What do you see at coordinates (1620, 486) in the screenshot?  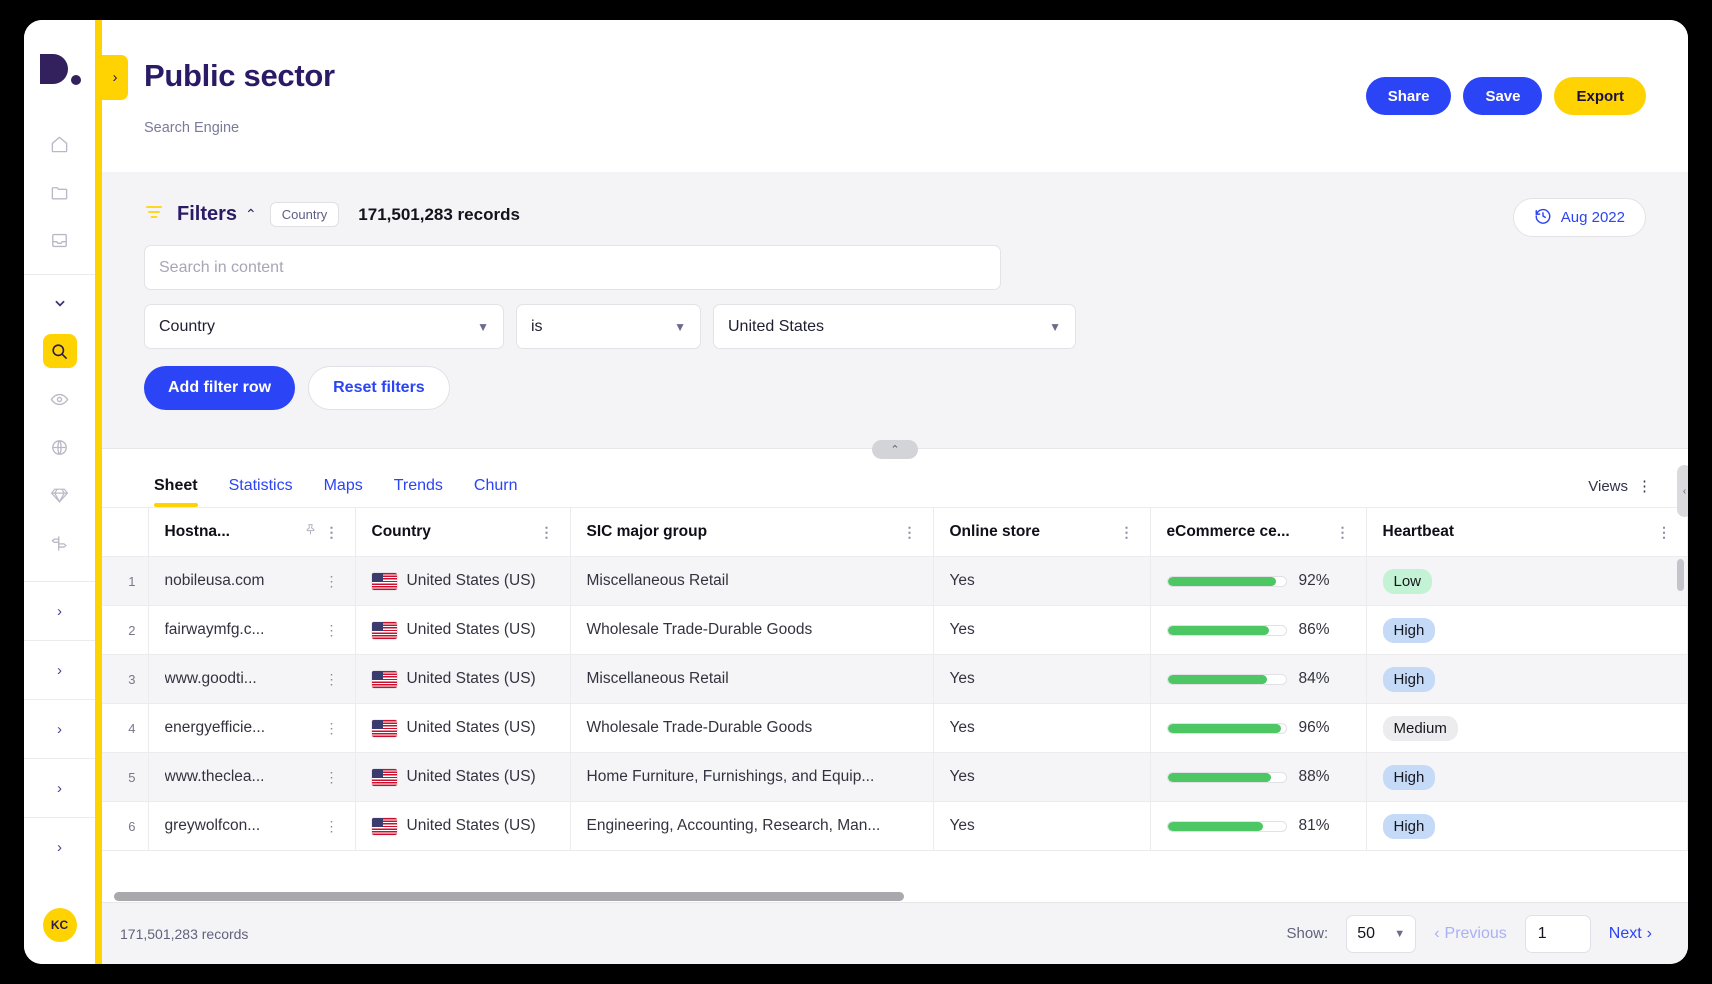 I see `views-control: Views ⋮` at bounding box center [1620, 486].